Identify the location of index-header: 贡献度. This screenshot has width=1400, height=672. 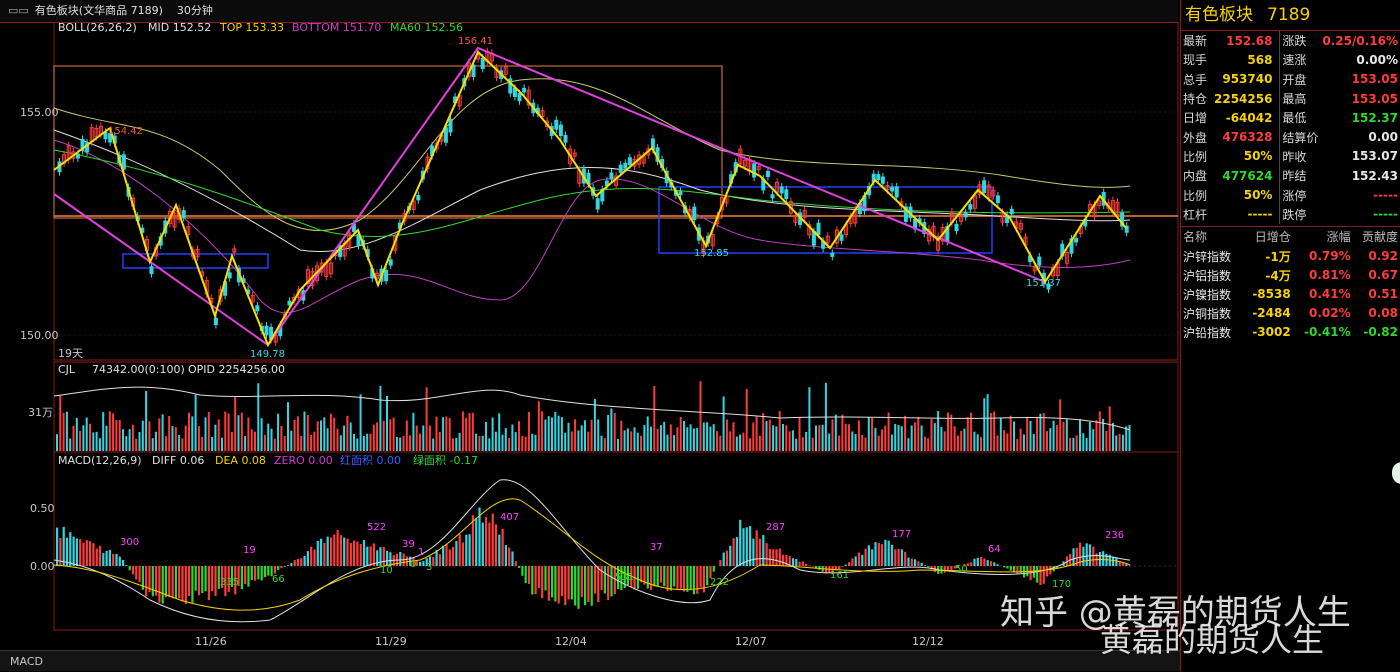
(1376, 236).